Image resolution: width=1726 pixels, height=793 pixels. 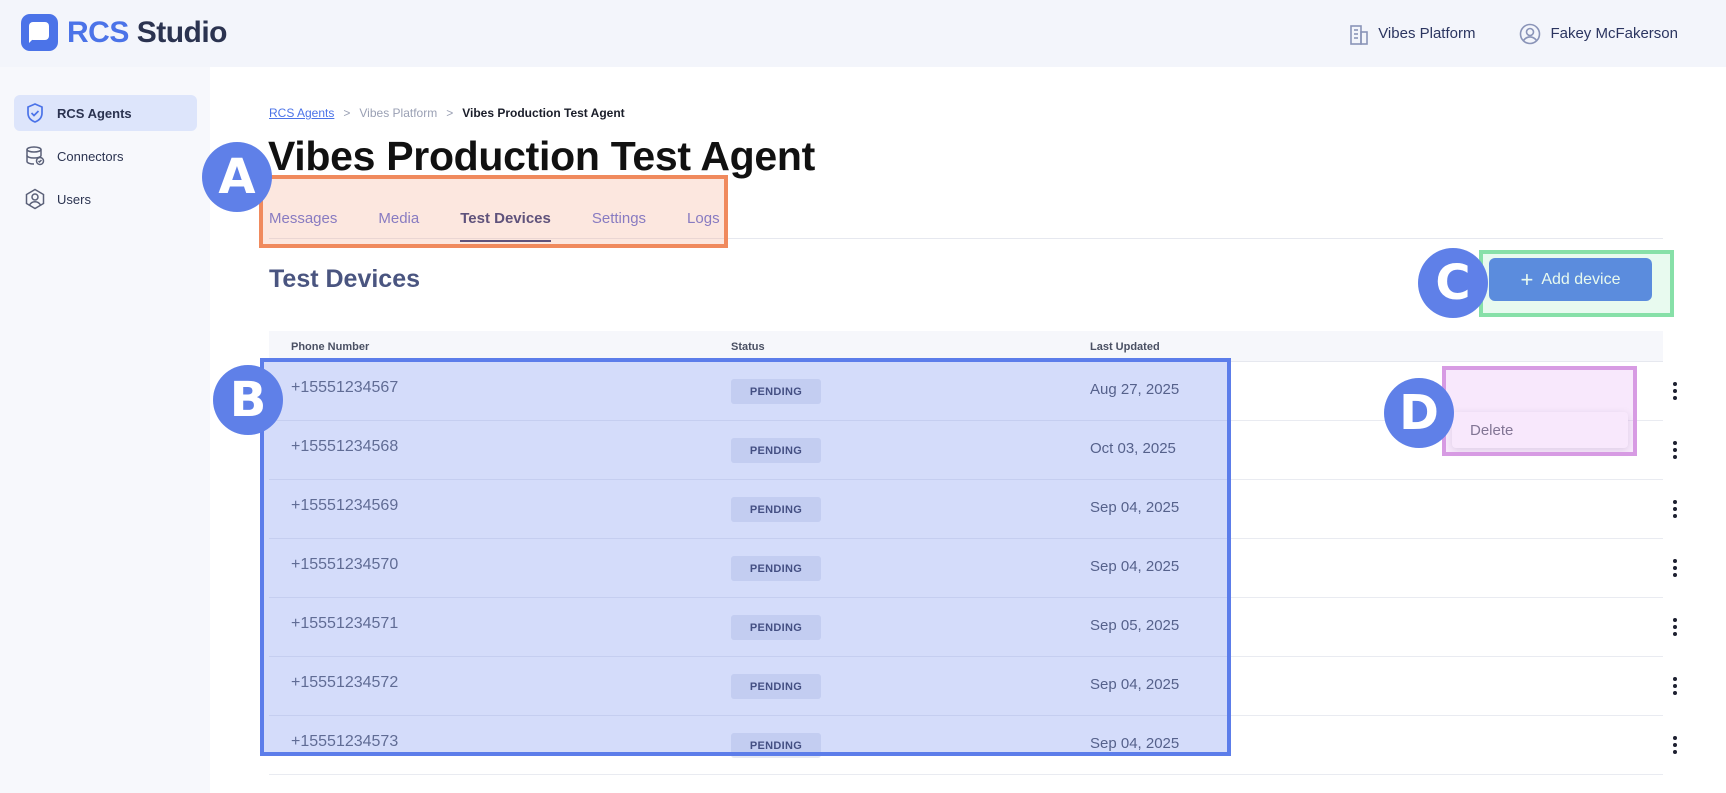 I want to click on section-title: Test Devices, so click(x=345, y=279).